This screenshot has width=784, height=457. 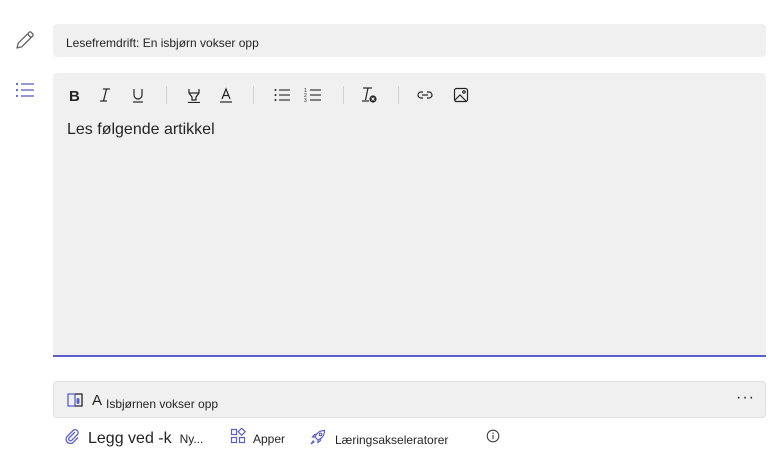 I want to click on link-icon, so click(x=425, y=95).